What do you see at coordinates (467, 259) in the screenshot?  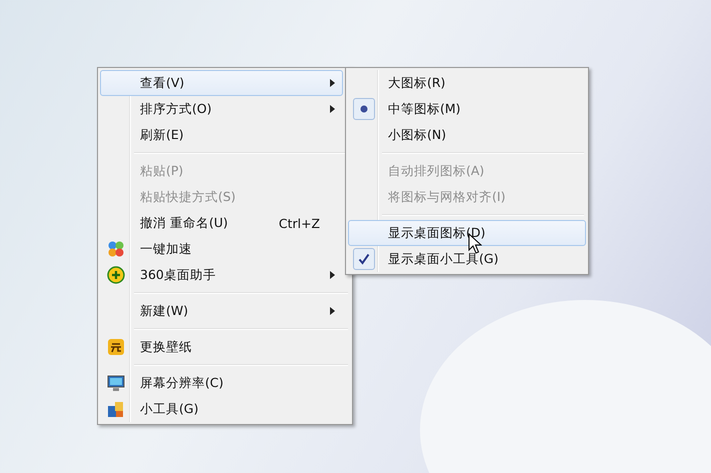 I see `menu-item: 显示桌面小工具(G)` at bounding box center [467, 259].